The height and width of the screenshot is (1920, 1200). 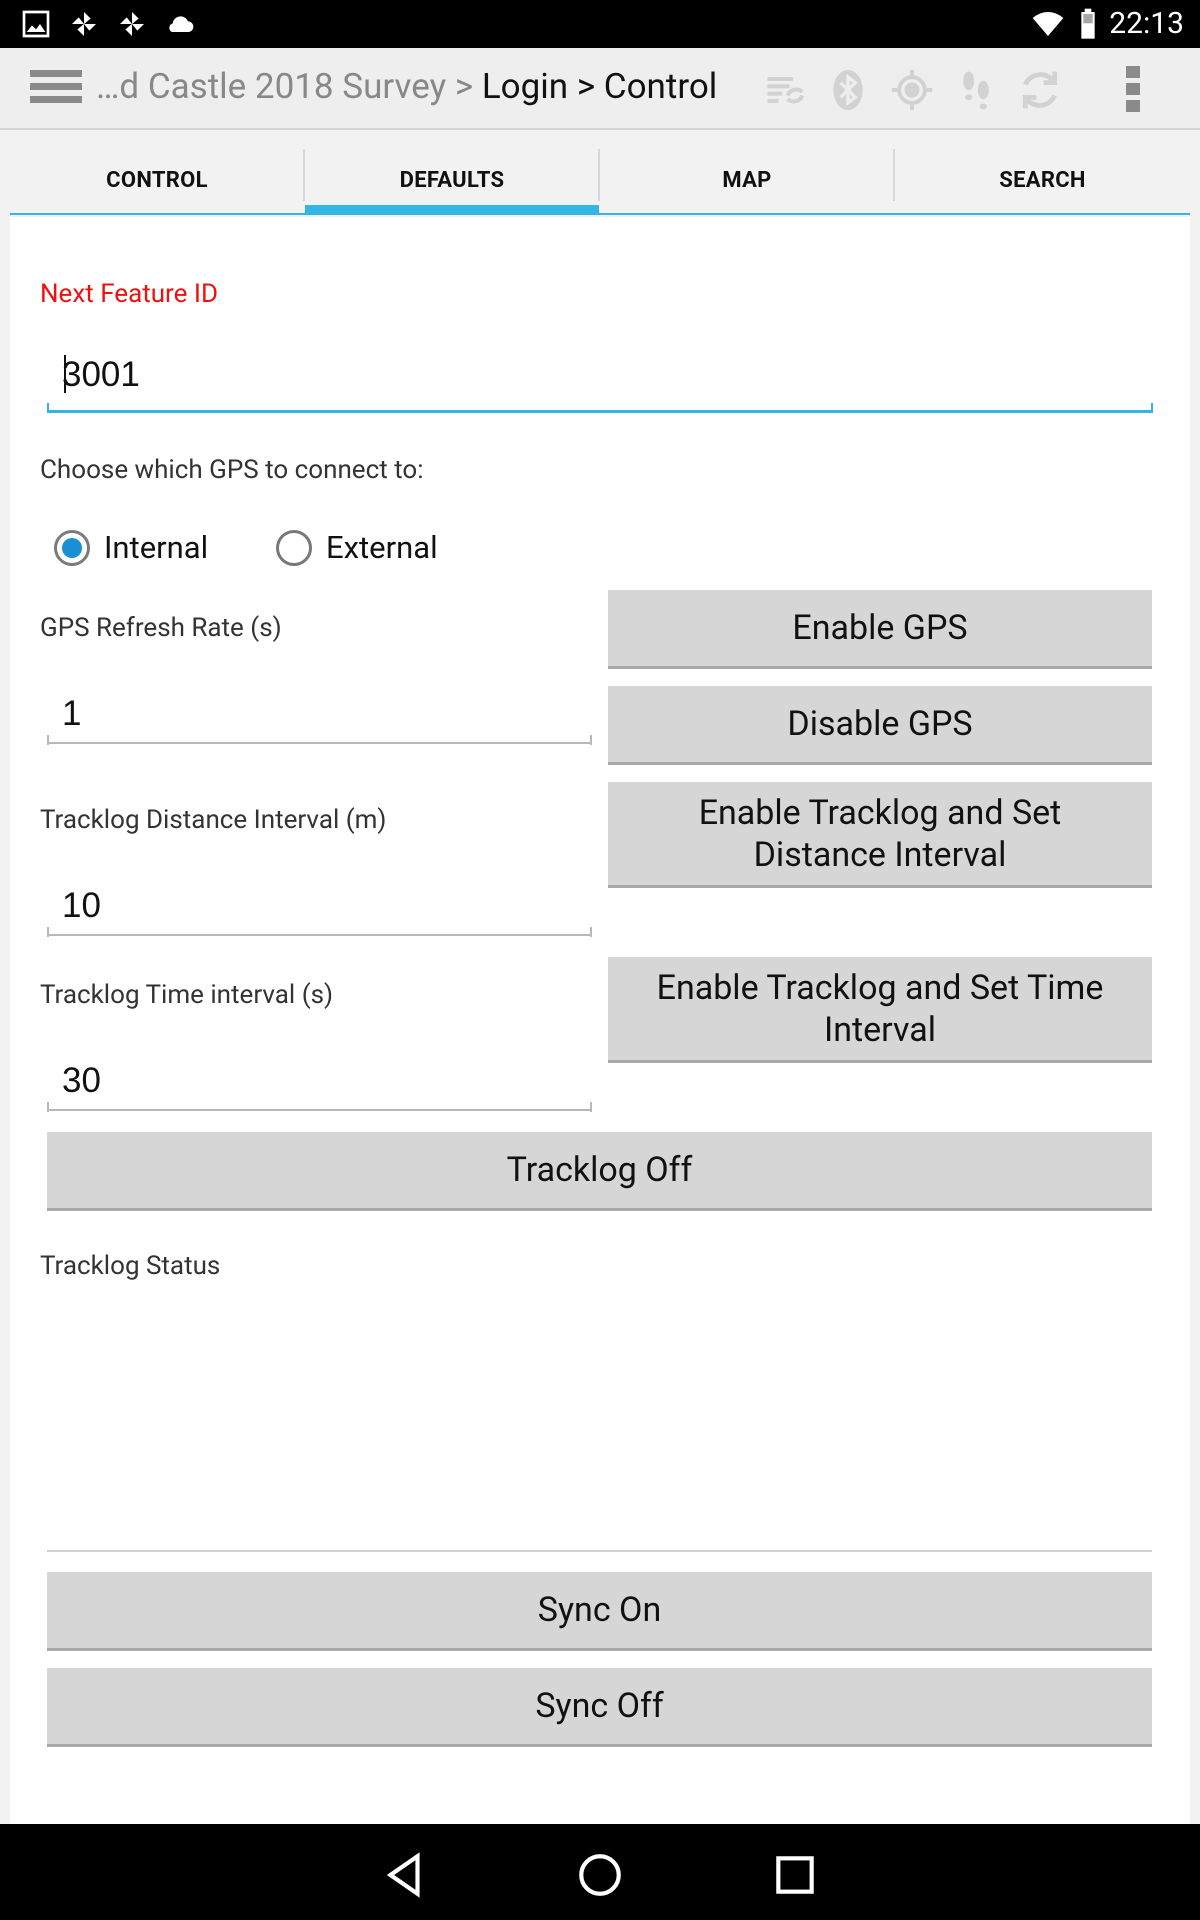 I want to click on tab-map: MAP, so click(x=747, y=180).